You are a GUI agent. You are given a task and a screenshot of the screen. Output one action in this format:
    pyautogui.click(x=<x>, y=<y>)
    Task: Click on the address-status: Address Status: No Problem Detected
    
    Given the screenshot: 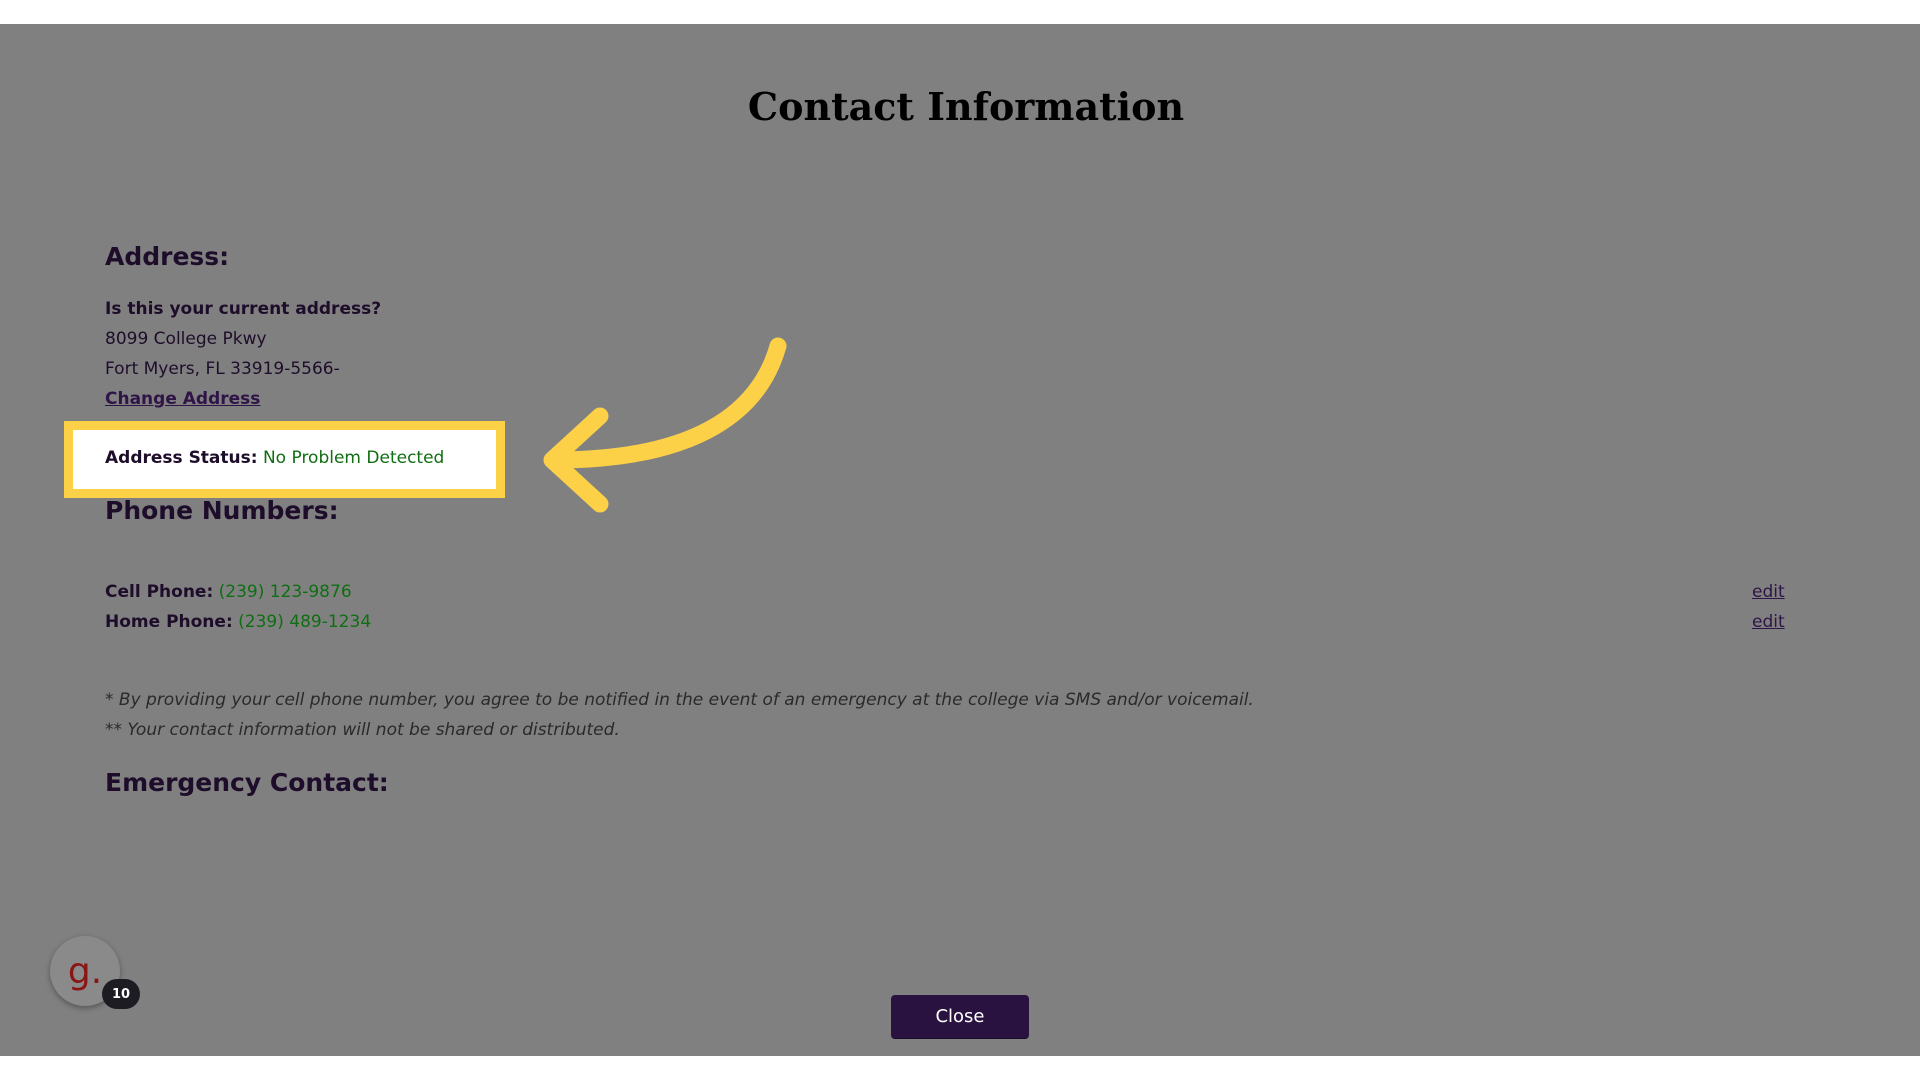 What is the action you would take?
    pyautogui.click(x=274, y=458)
    